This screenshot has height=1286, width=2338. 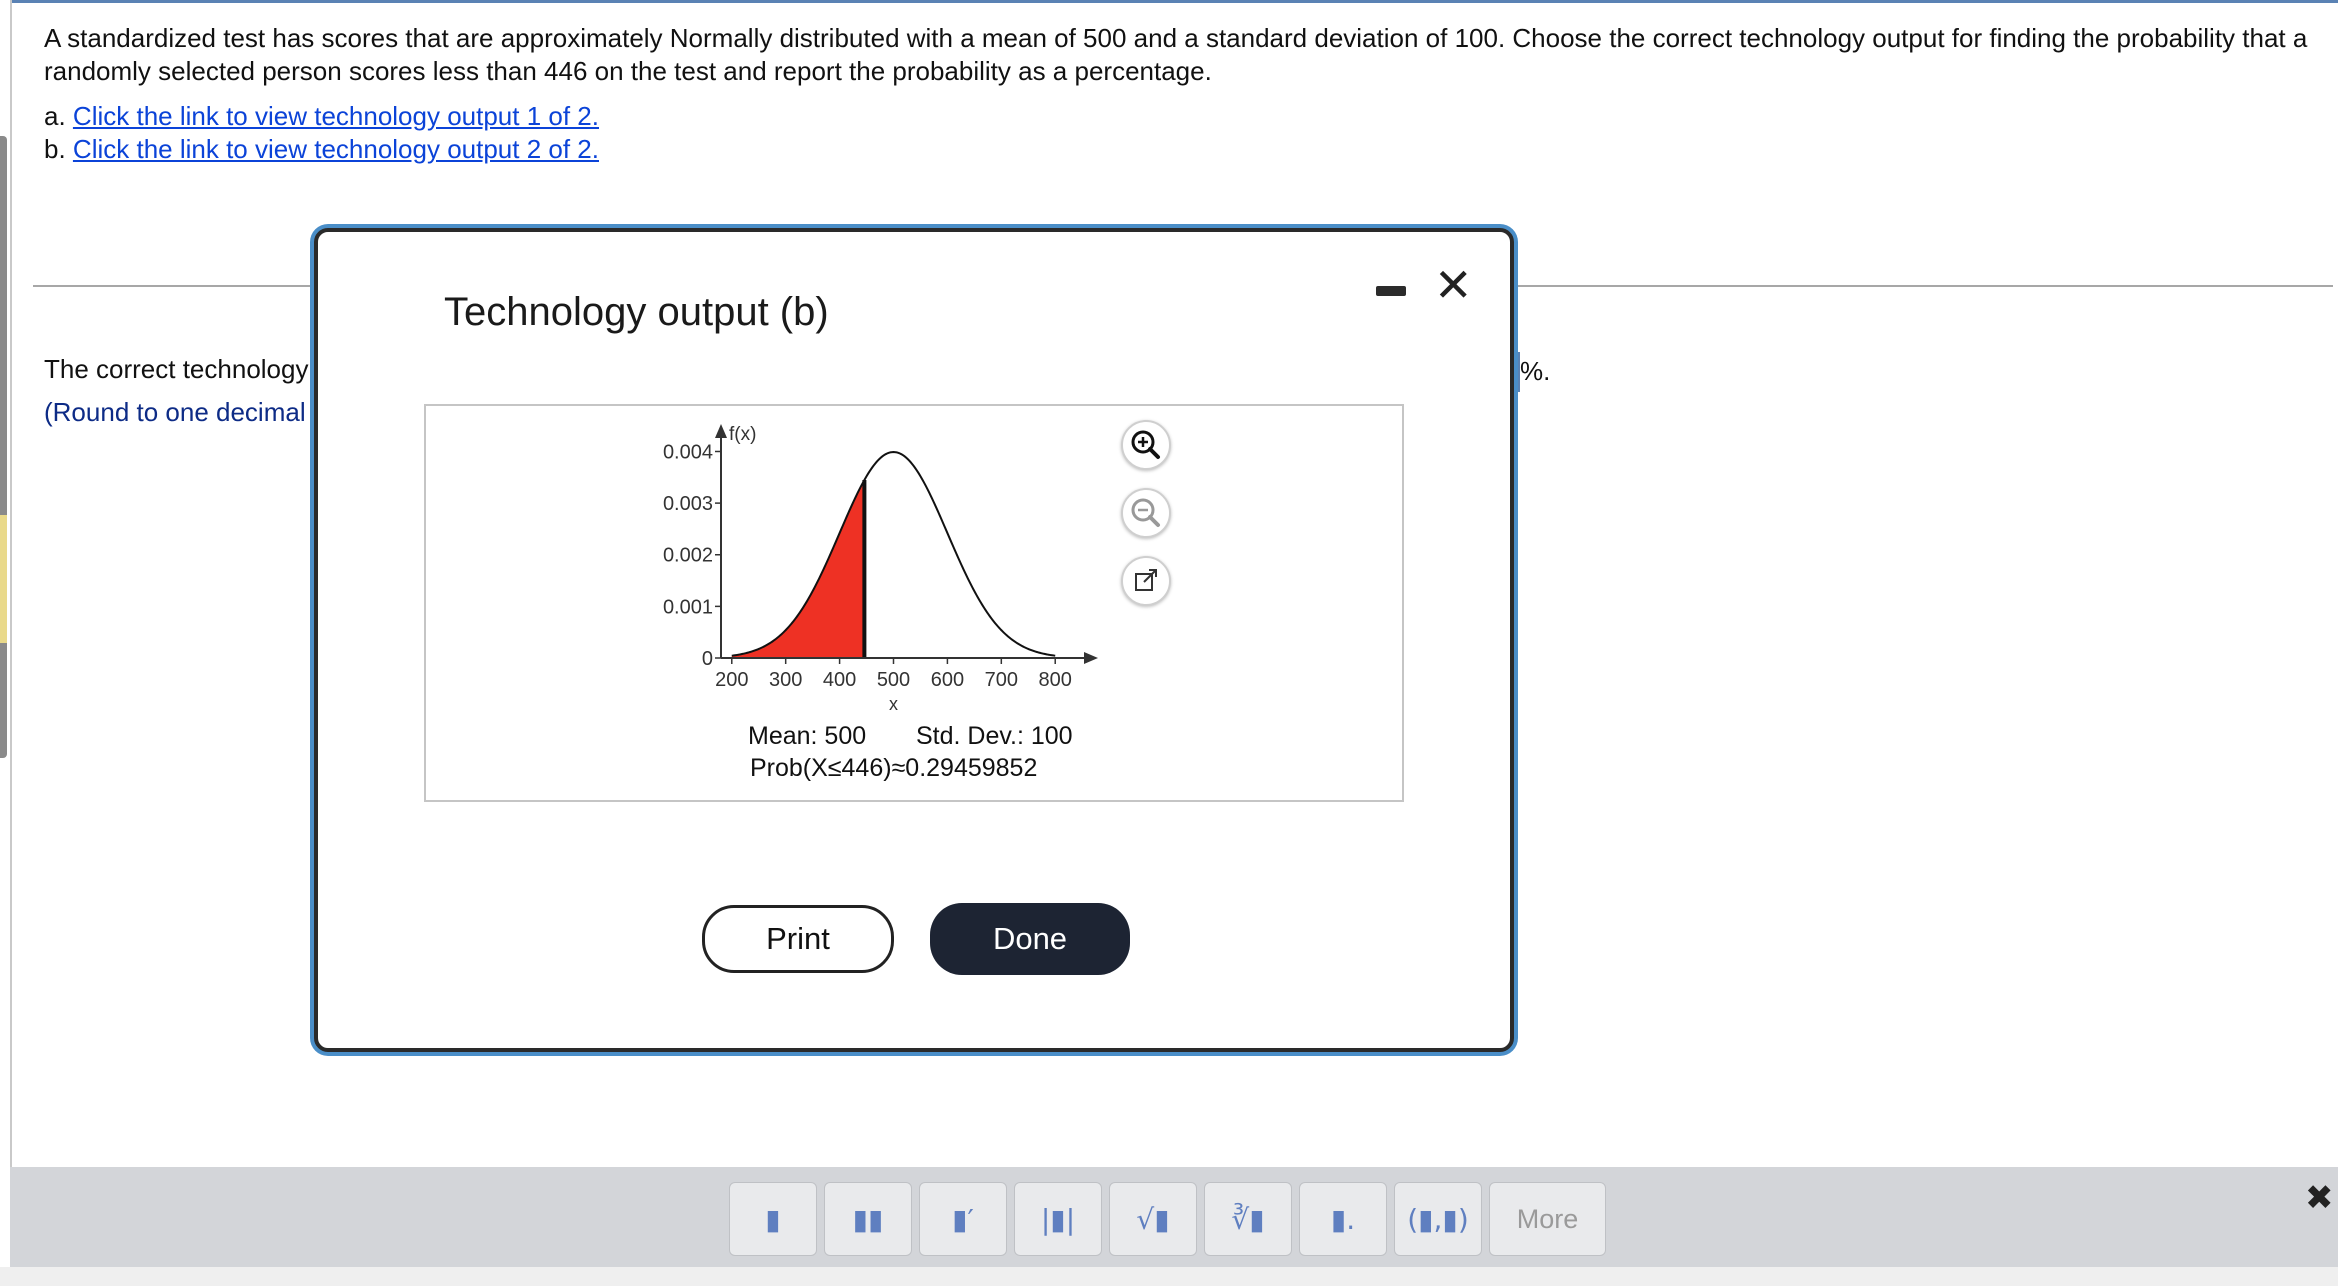 What do you see at coordinates (868, 1219) in the screenshot?
I see `mixed-number-icon: ▮▮` at bounding box center [868, 1219].